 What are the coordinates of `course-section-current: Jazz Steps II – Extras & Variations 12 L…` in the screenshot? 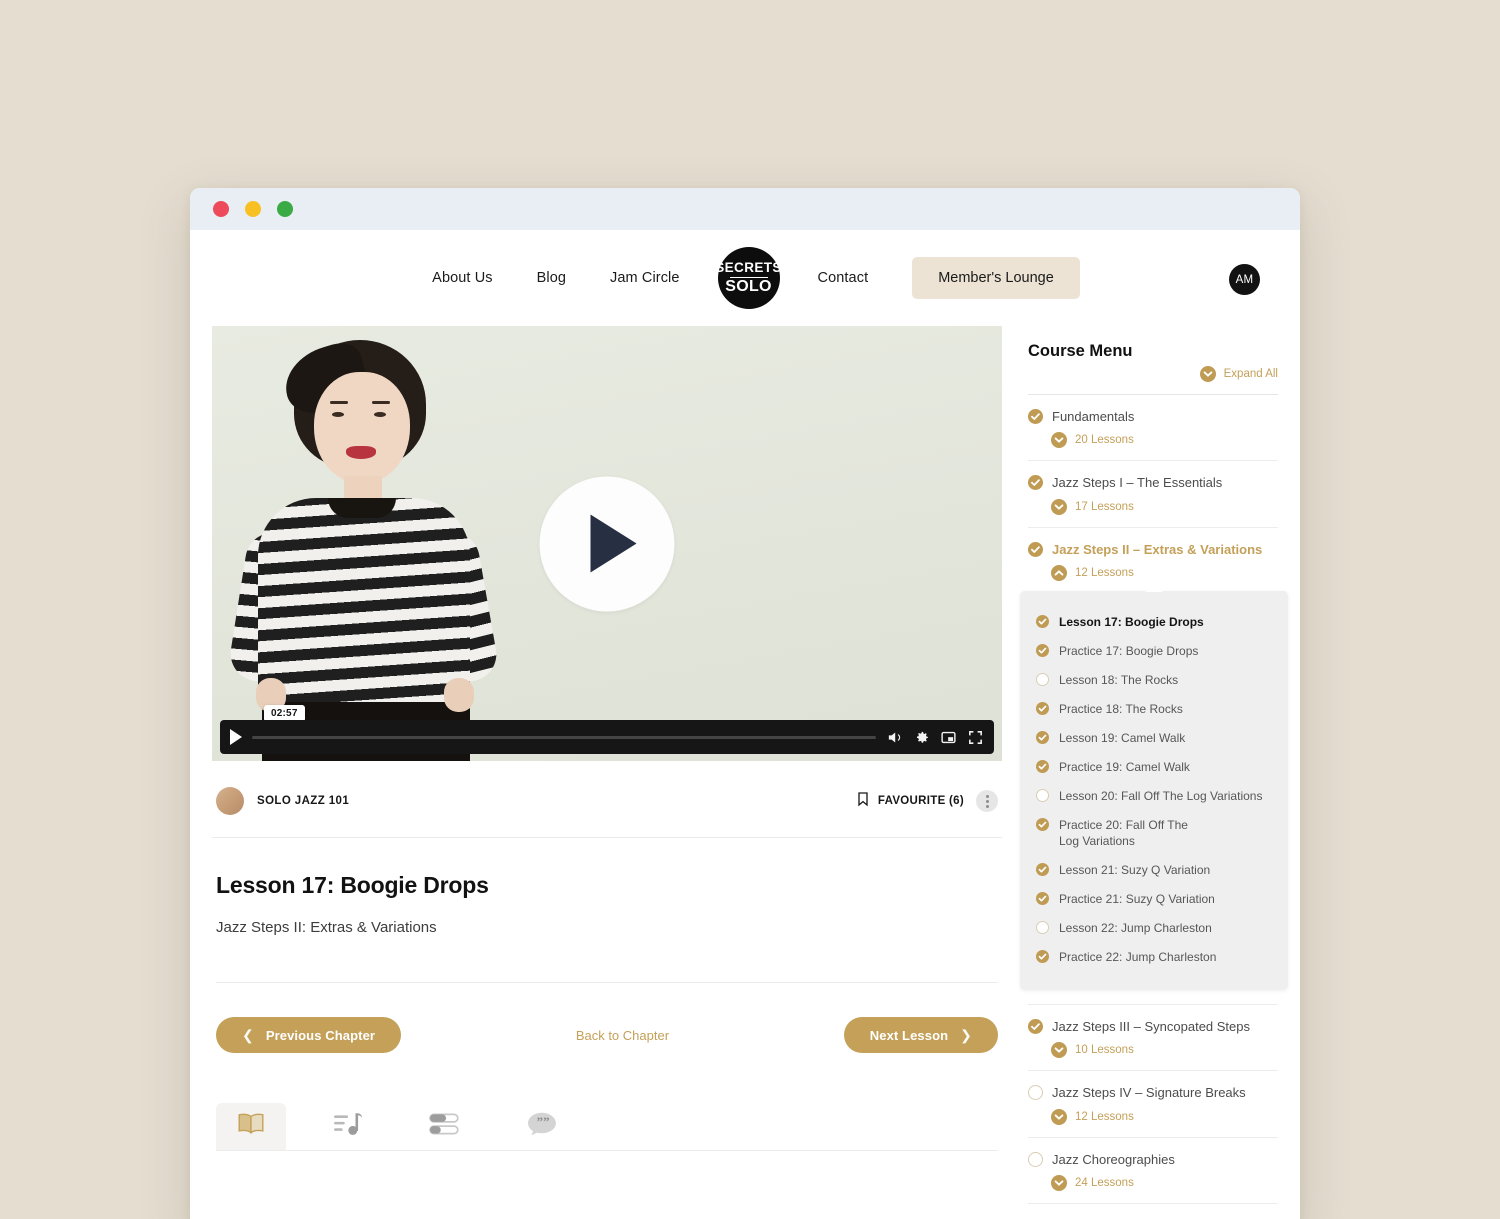 It's located at (1154, 759).